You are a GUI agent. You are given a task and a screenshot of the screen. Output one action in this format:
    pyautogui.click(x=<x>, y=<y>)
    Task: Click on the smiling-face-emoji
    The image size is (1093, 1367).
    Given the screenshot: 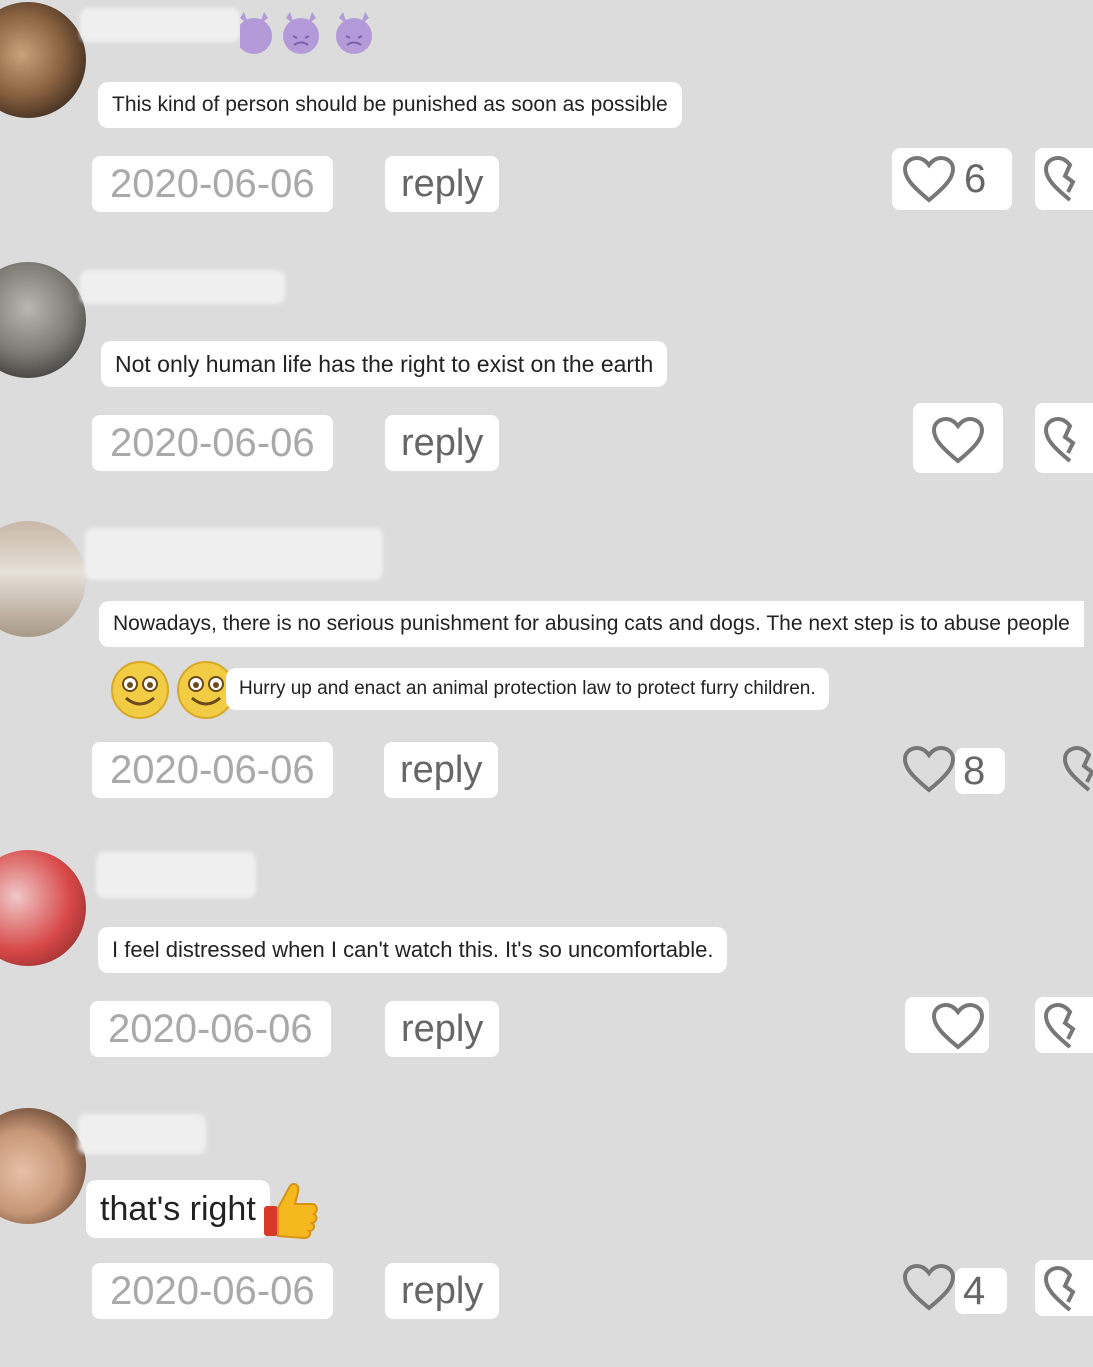 What is the action you would take?
    pyautogui.click(x=173, y=690)
    